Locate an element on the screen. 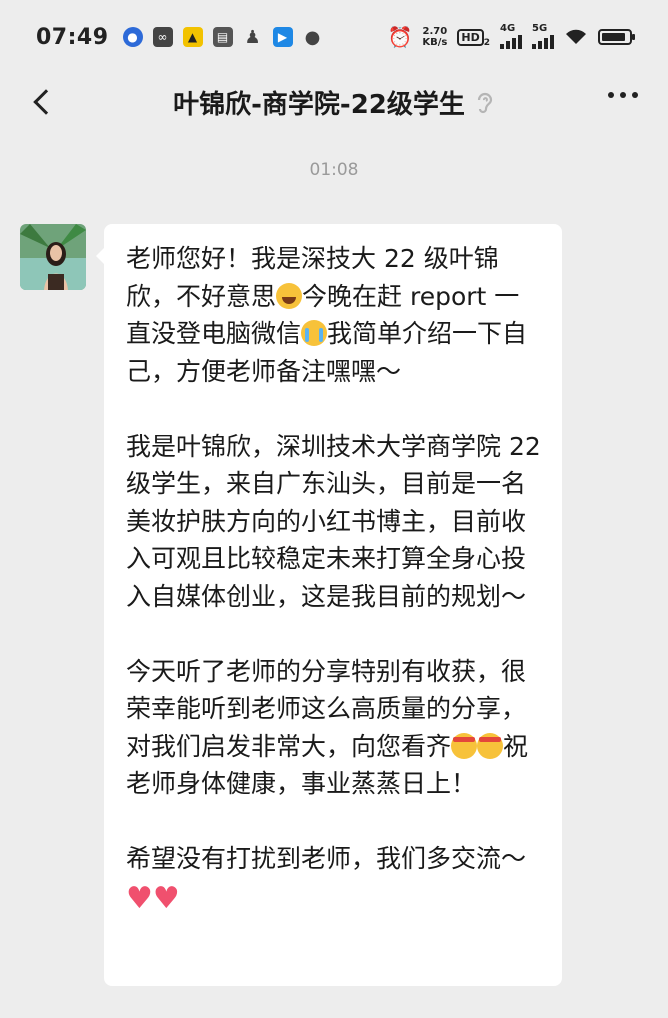  avatar is located at coordinates (53, 257).